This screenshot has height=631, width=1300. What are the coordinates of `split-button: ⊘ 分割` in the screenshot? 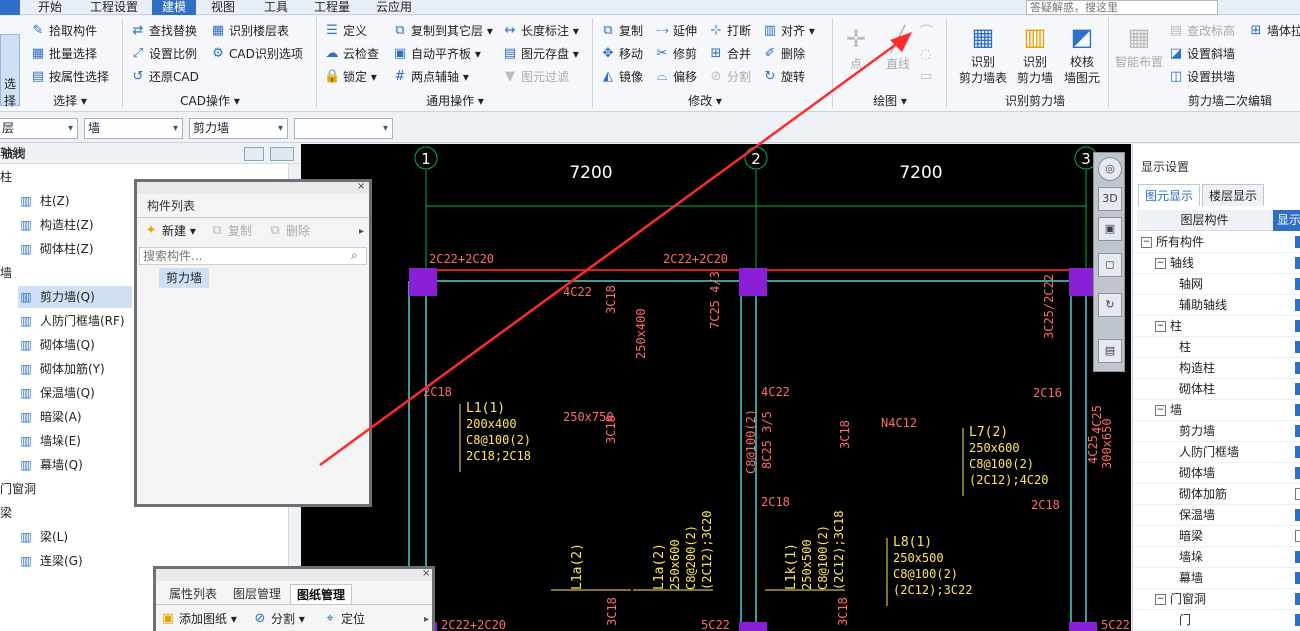 It's located at (729, 77).